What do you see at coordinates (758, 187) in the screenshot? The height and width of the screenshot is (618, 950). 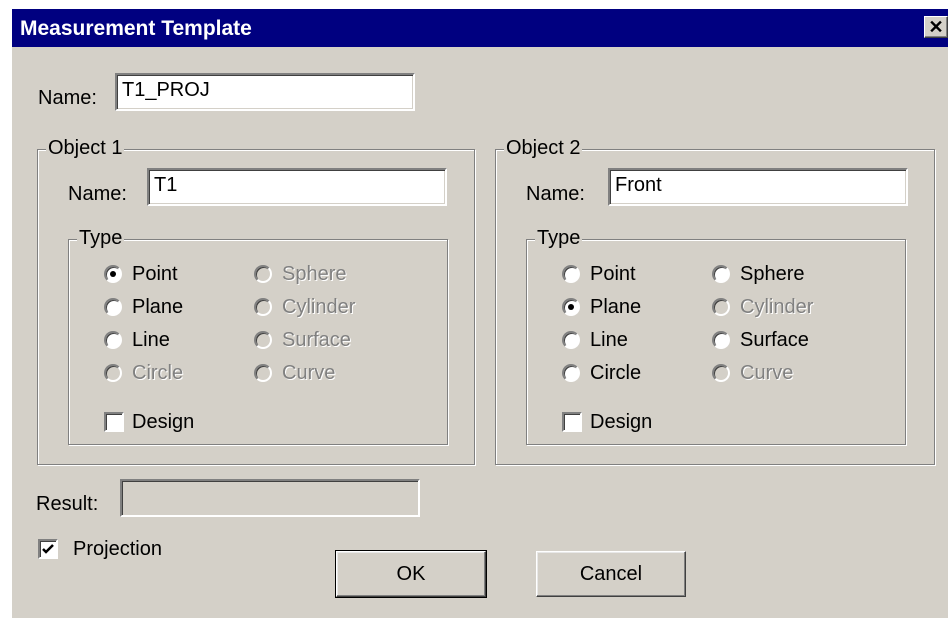 I see `object2-name-input: Front` at bounding box center [758, 187].